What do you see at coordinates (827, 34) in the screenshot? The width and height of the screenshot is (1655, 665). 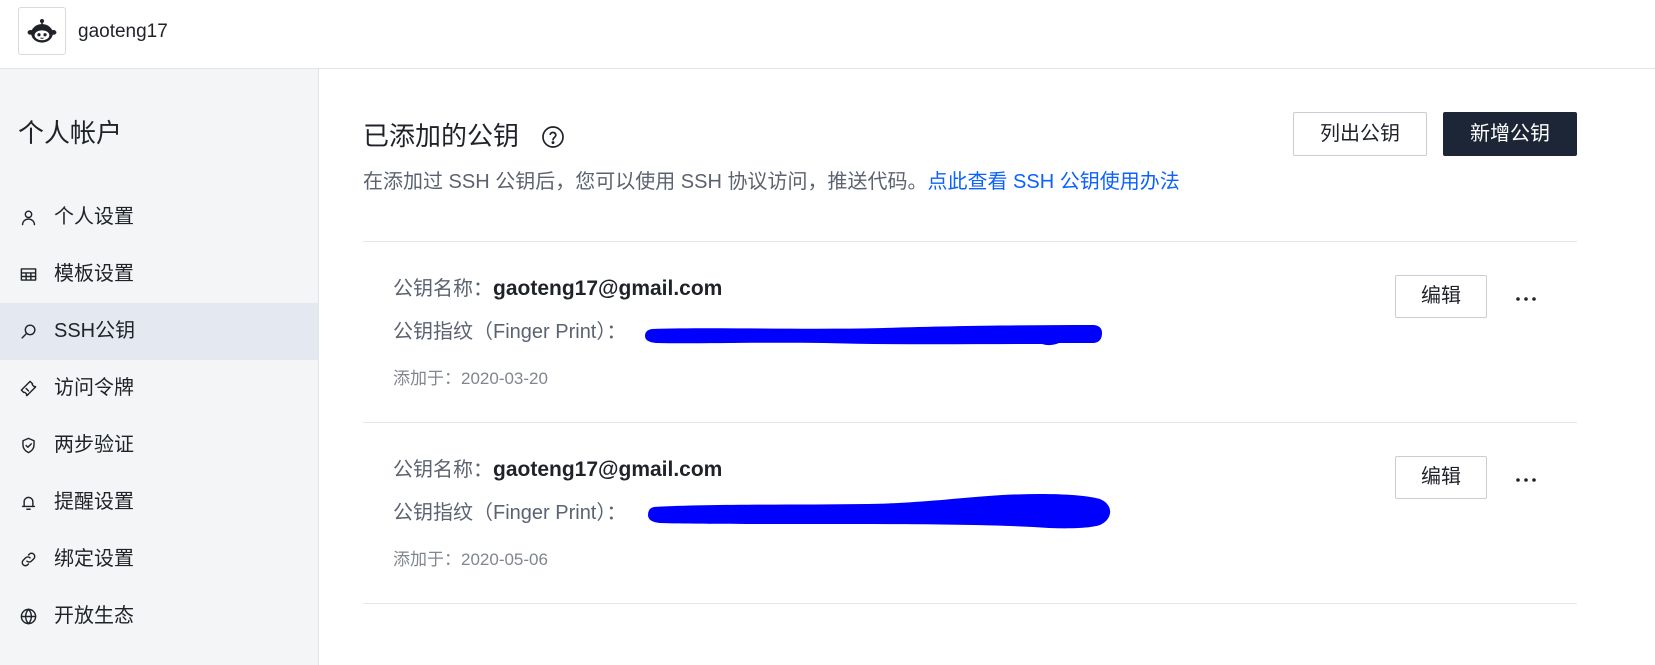 I see `top-header: gaoteng17` at bounding box center [827, 34].